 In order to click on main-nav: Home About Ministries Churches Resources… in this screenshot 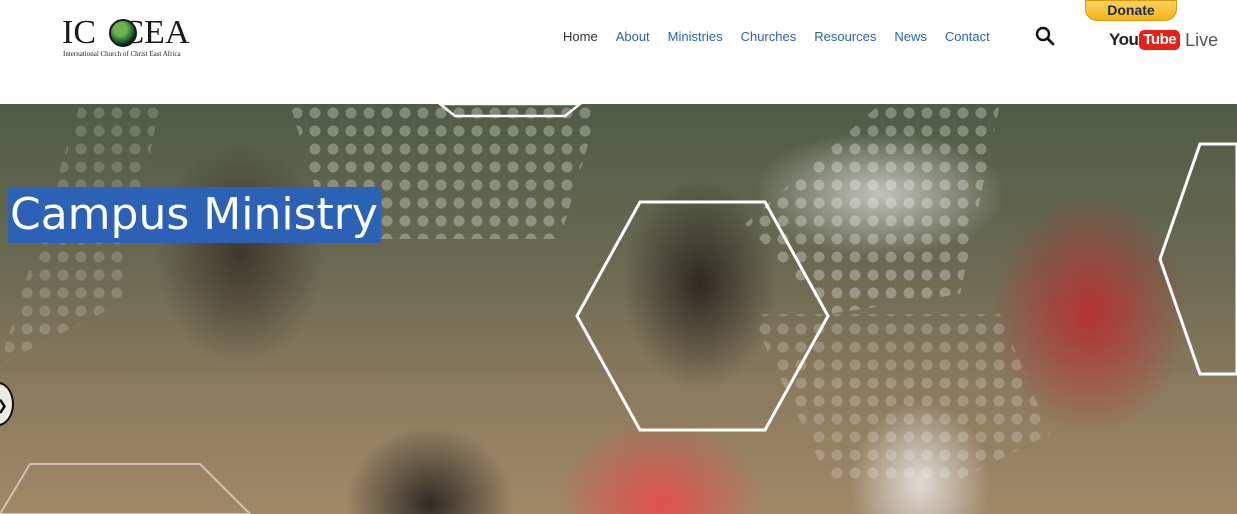, I will do `click(776, 37)`.